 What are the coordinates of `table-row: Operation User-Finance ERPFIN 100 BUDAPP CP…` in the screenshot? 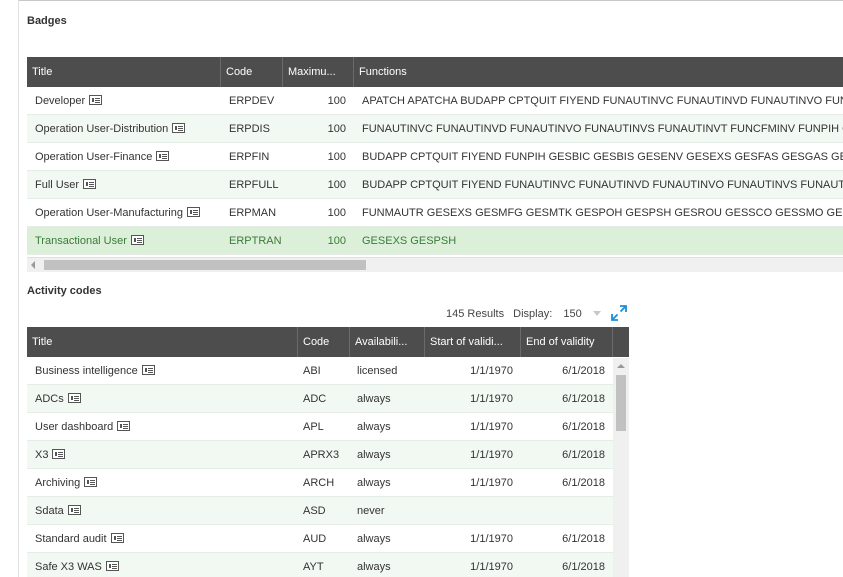 It's located at (435, 157).